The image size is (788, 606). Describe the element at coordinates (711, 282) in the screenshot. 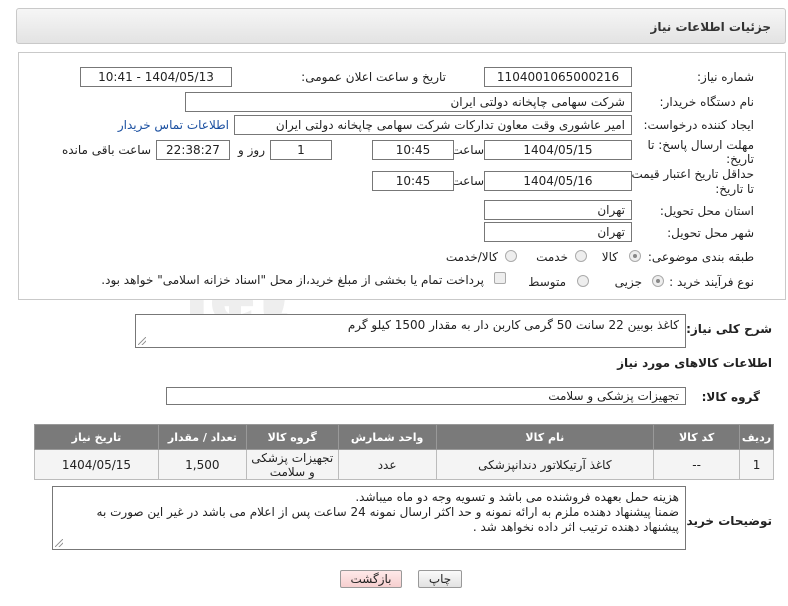

I see `purchase-process-label: نوع فرآیند خرید :` at that location.